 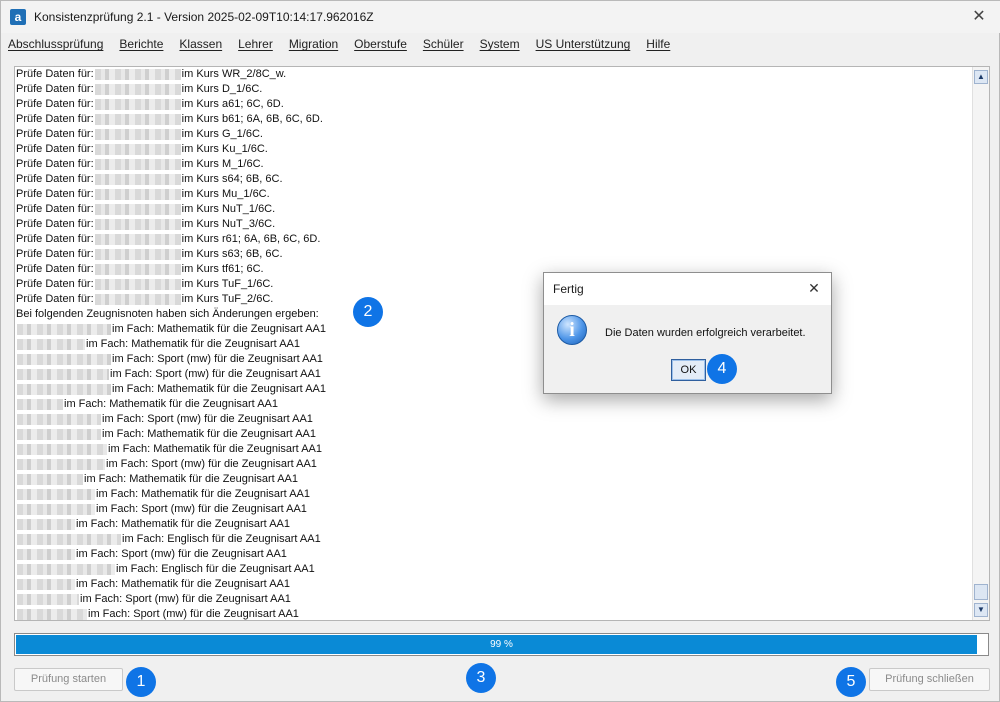 What do you see at coordinates (232, 254) in the screenshot?
I see `log-line-text: im Kurs s63; 6B, 6C.` at bounding box center [232, 254].